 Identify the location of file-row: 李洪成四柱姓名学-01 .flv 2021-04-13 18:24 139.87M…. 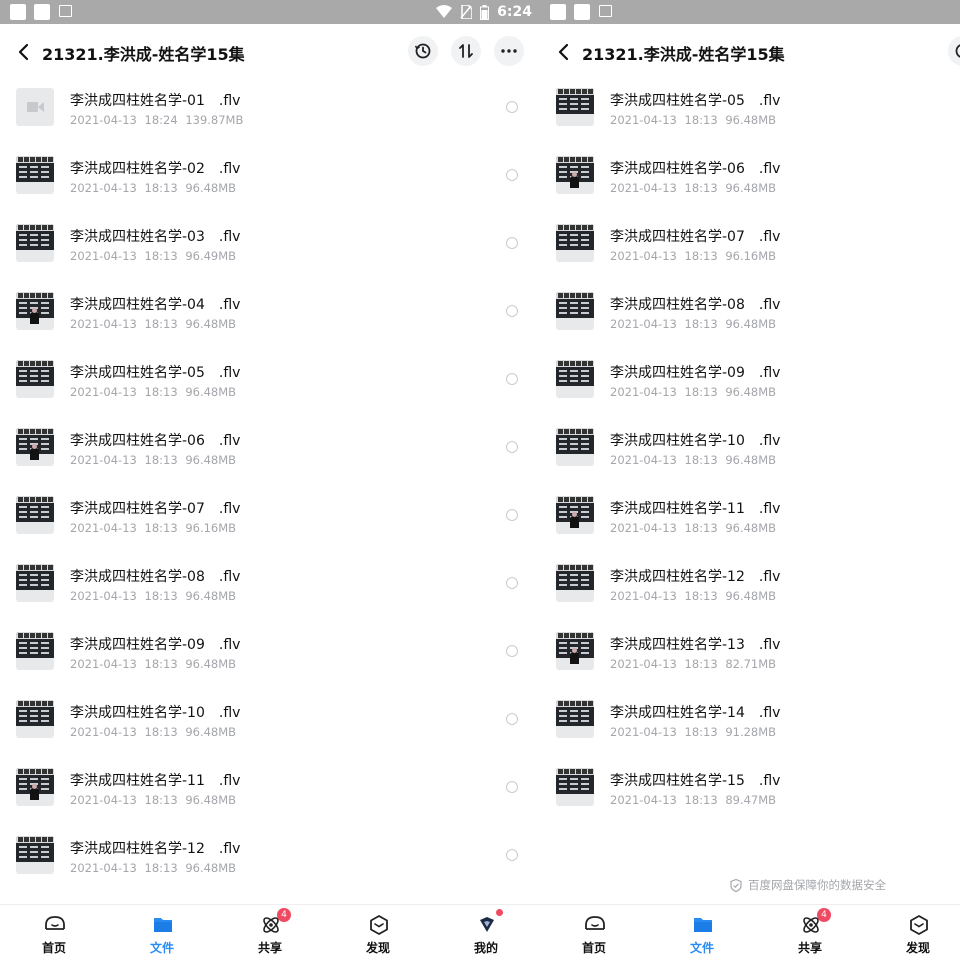
(270, 118).